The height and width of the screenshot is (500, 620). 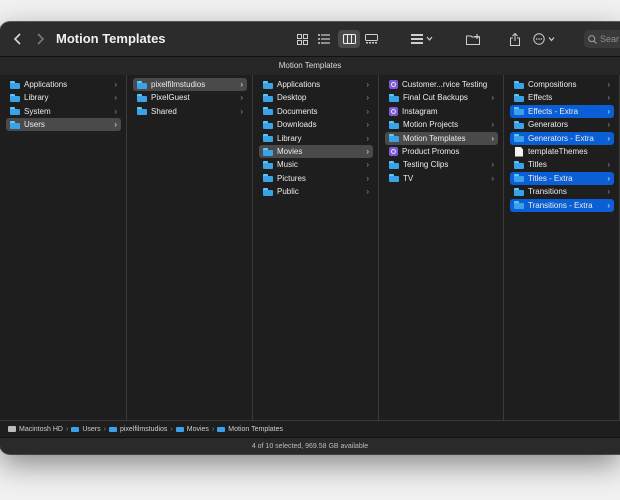 What do you see at coordinates (441, 164) in the screenshot?
I see `list-item: Testing Clips ›` at bounding box center [441, 164].